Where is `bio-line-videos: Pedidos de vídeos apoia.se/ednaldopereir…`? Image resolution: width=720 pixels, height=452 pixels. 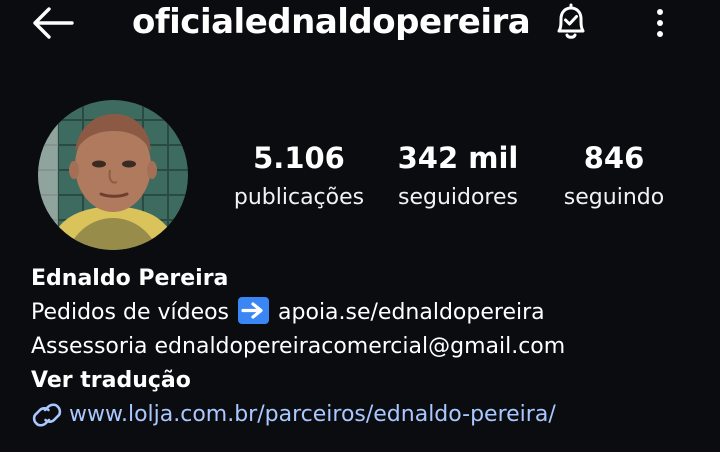
bio-line-videos: Pedidos de vídeos apoia.se/ednaldopereir… is located at coordinates (298, 313).